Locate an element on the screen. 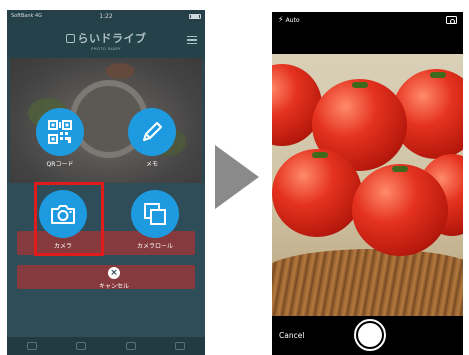  app-logo: らいドライブ PHOTO DIARY is located at coordinates (106, 40).